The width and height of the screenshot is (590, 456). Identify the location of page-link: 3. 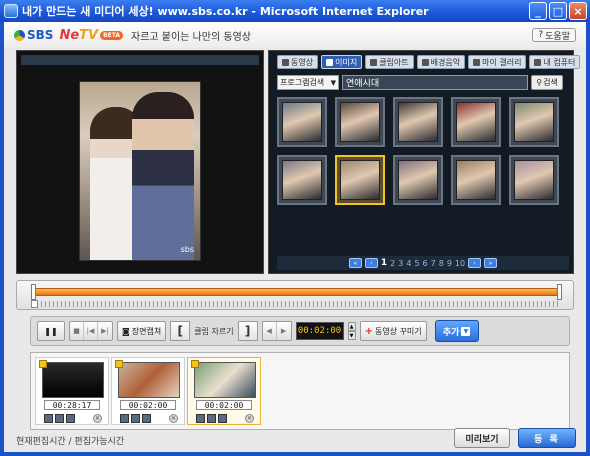
(400, 263).